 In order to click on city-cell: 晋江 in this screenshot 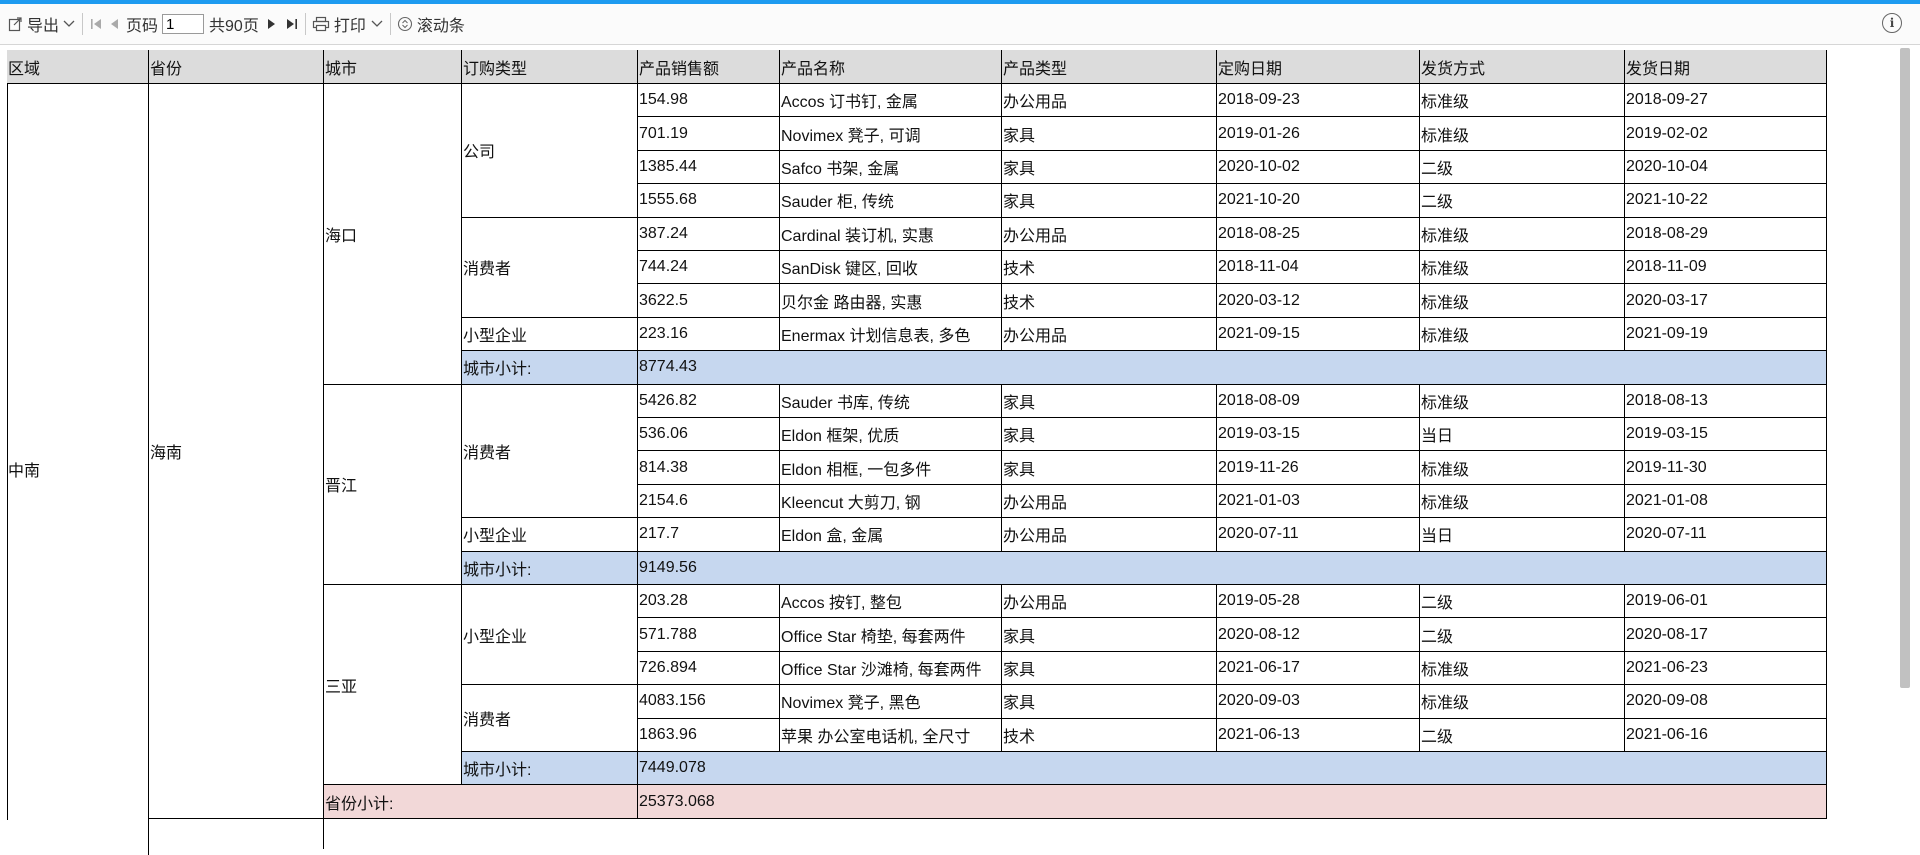, I will do `click(393, 484)`.